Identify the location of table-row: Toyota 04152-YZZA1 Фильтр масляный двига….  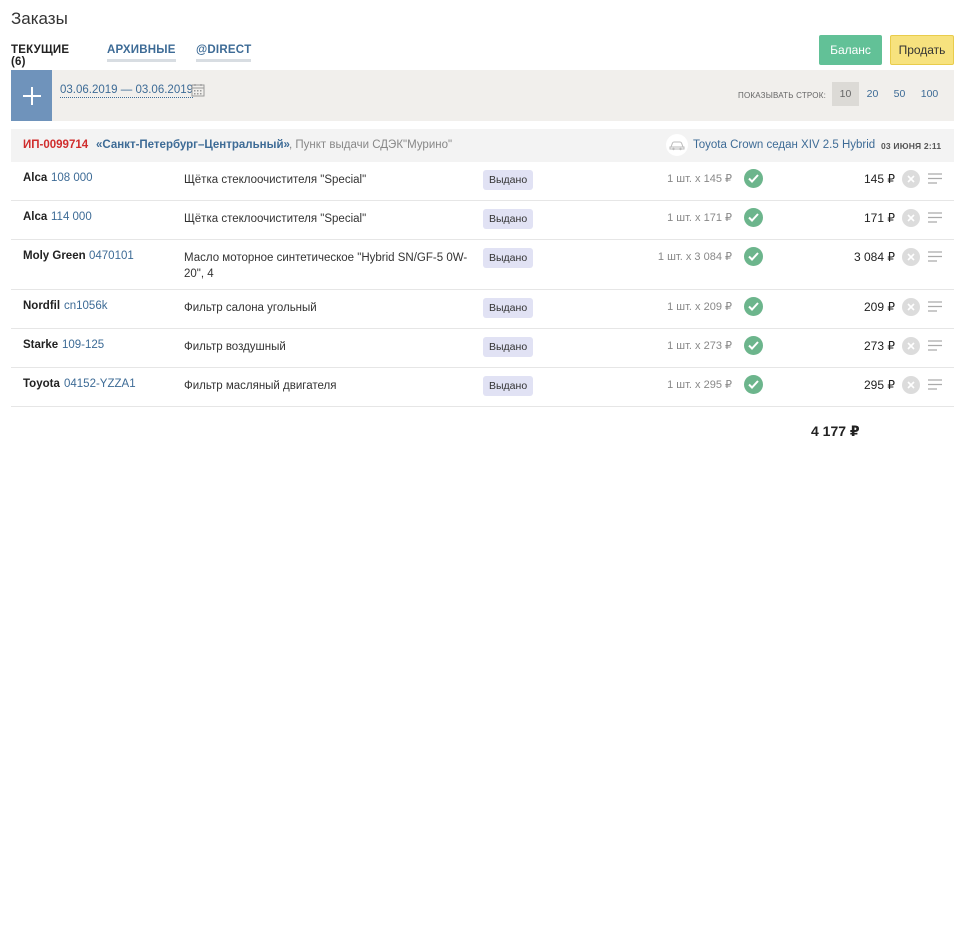
(482, 387).